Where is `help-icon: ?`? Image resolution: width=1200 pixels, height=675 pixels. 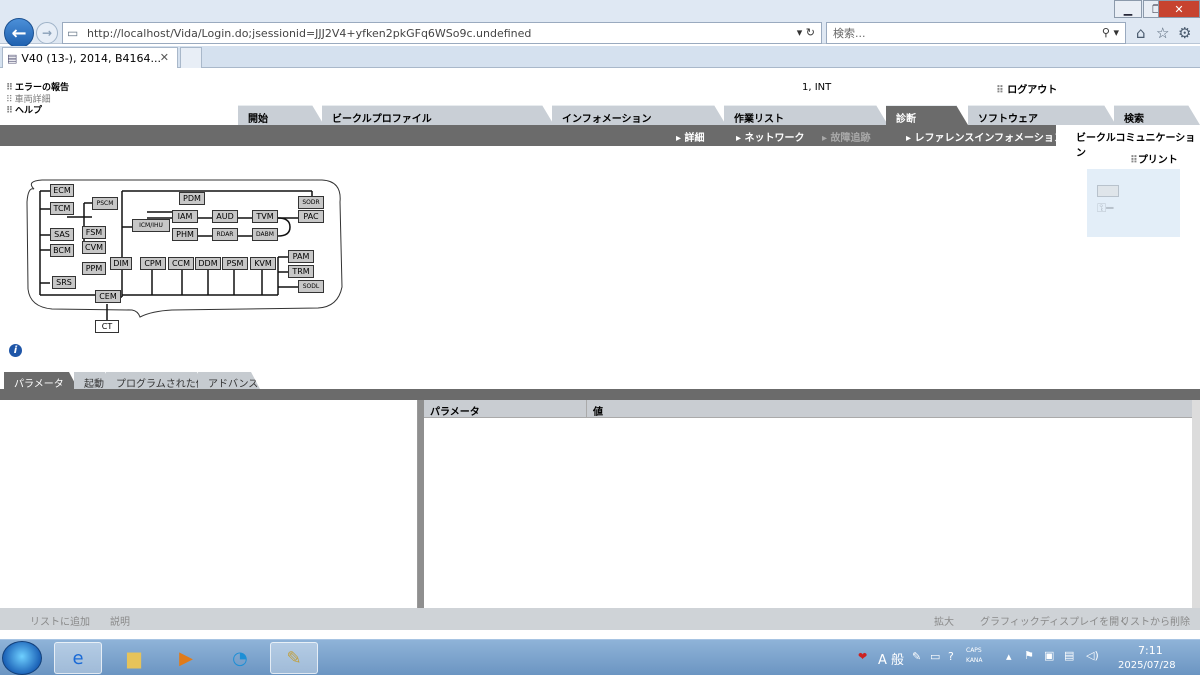 help-icon: ? is located at coordinates (951, 656).